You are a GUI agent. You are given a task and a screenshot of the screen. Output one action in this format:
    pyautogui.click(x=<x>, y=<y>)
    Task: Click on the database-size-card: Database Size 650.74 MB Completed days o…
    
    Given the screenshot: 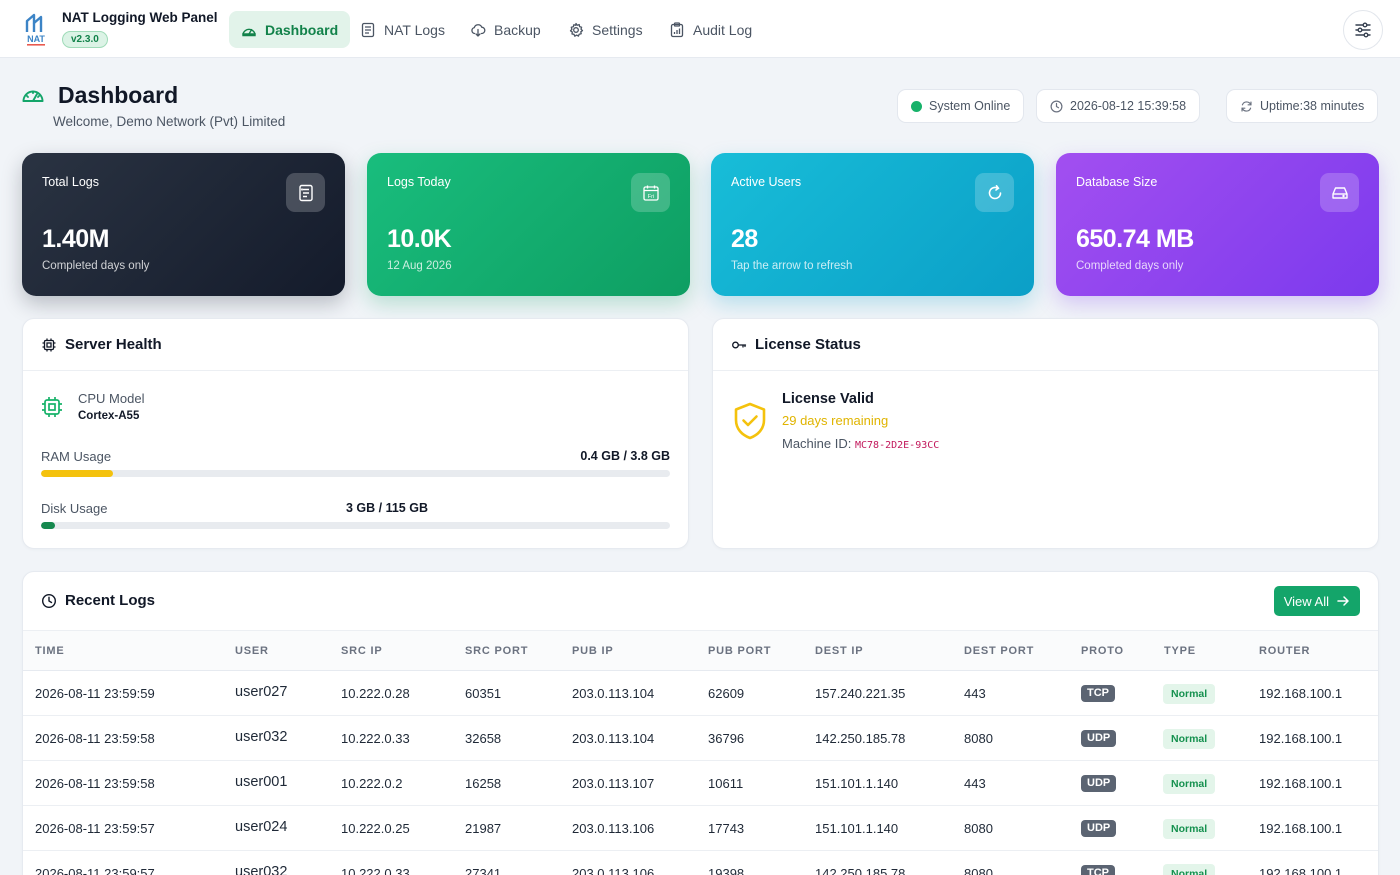 What is the action you would take?
    pyautogui.click(x=1217, y=224)
    